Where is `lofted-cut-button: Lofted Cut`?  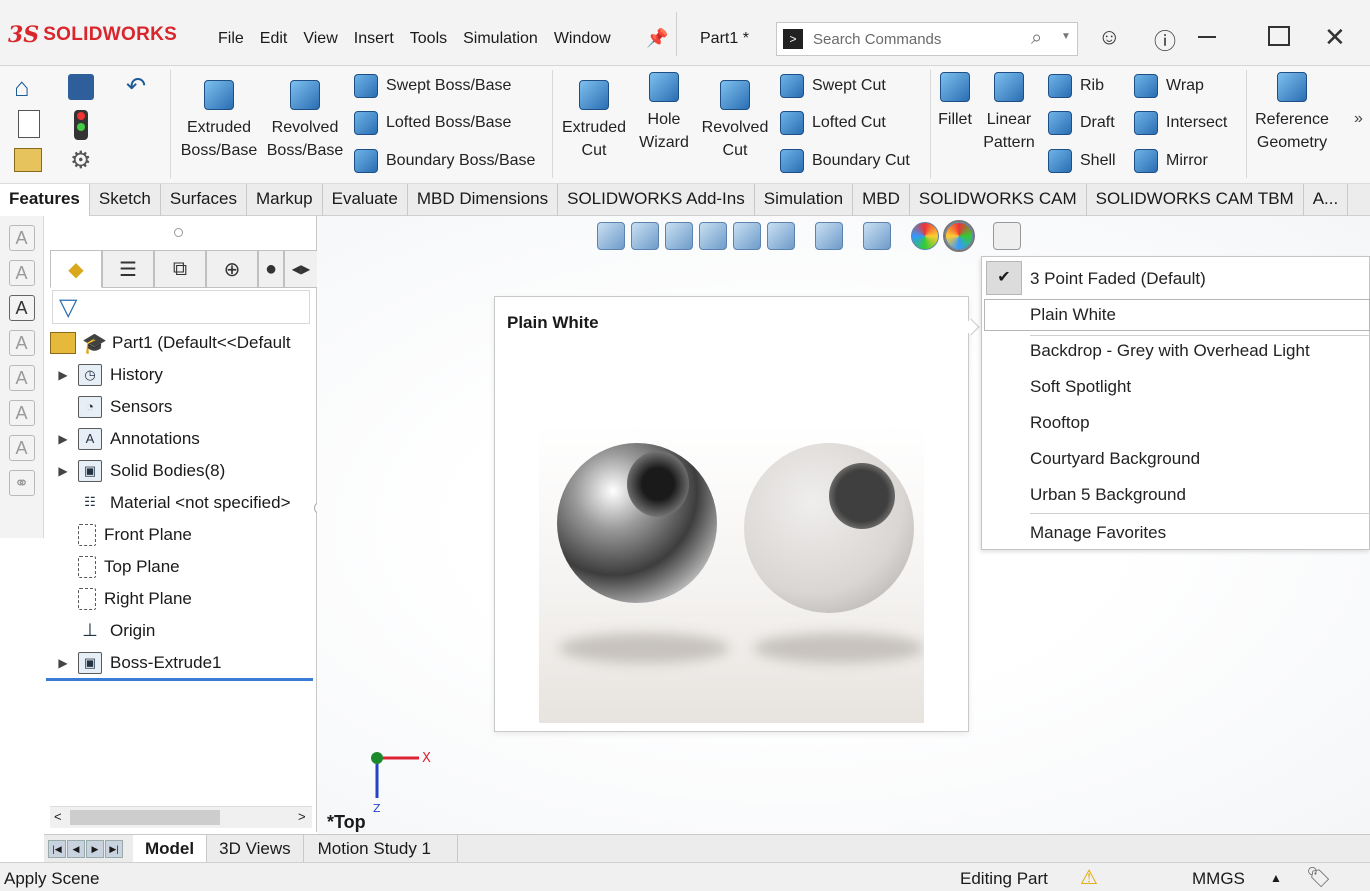 lofted-cut-button: Lofted Cut is located at coordinates (833, 123).